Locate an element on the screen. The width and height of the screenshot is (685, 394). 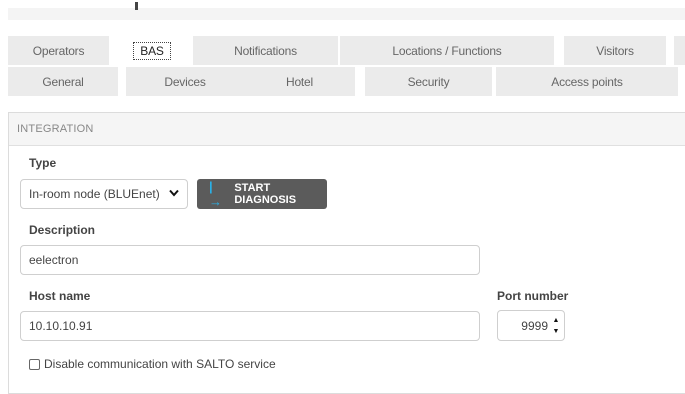
tab-locations-functions: Locations / Functions is located at coordinates (447, 50).